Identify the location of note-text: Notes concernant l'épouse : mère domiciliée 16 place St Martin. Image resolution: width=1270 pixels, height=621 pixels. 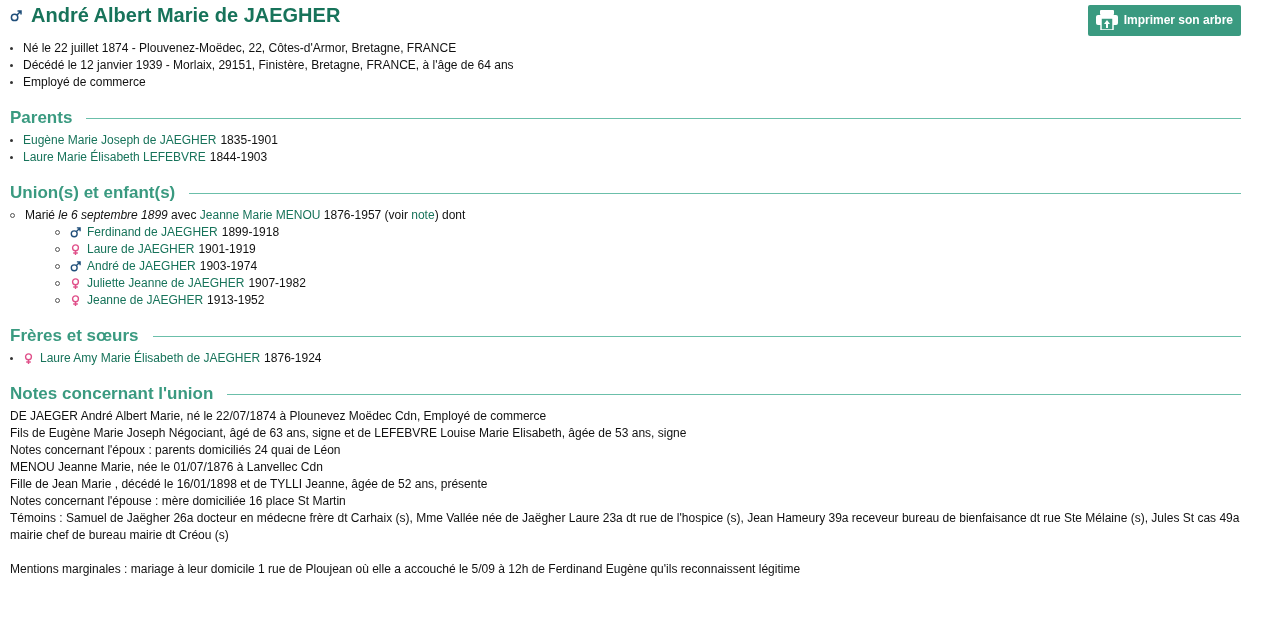
(178, 501).